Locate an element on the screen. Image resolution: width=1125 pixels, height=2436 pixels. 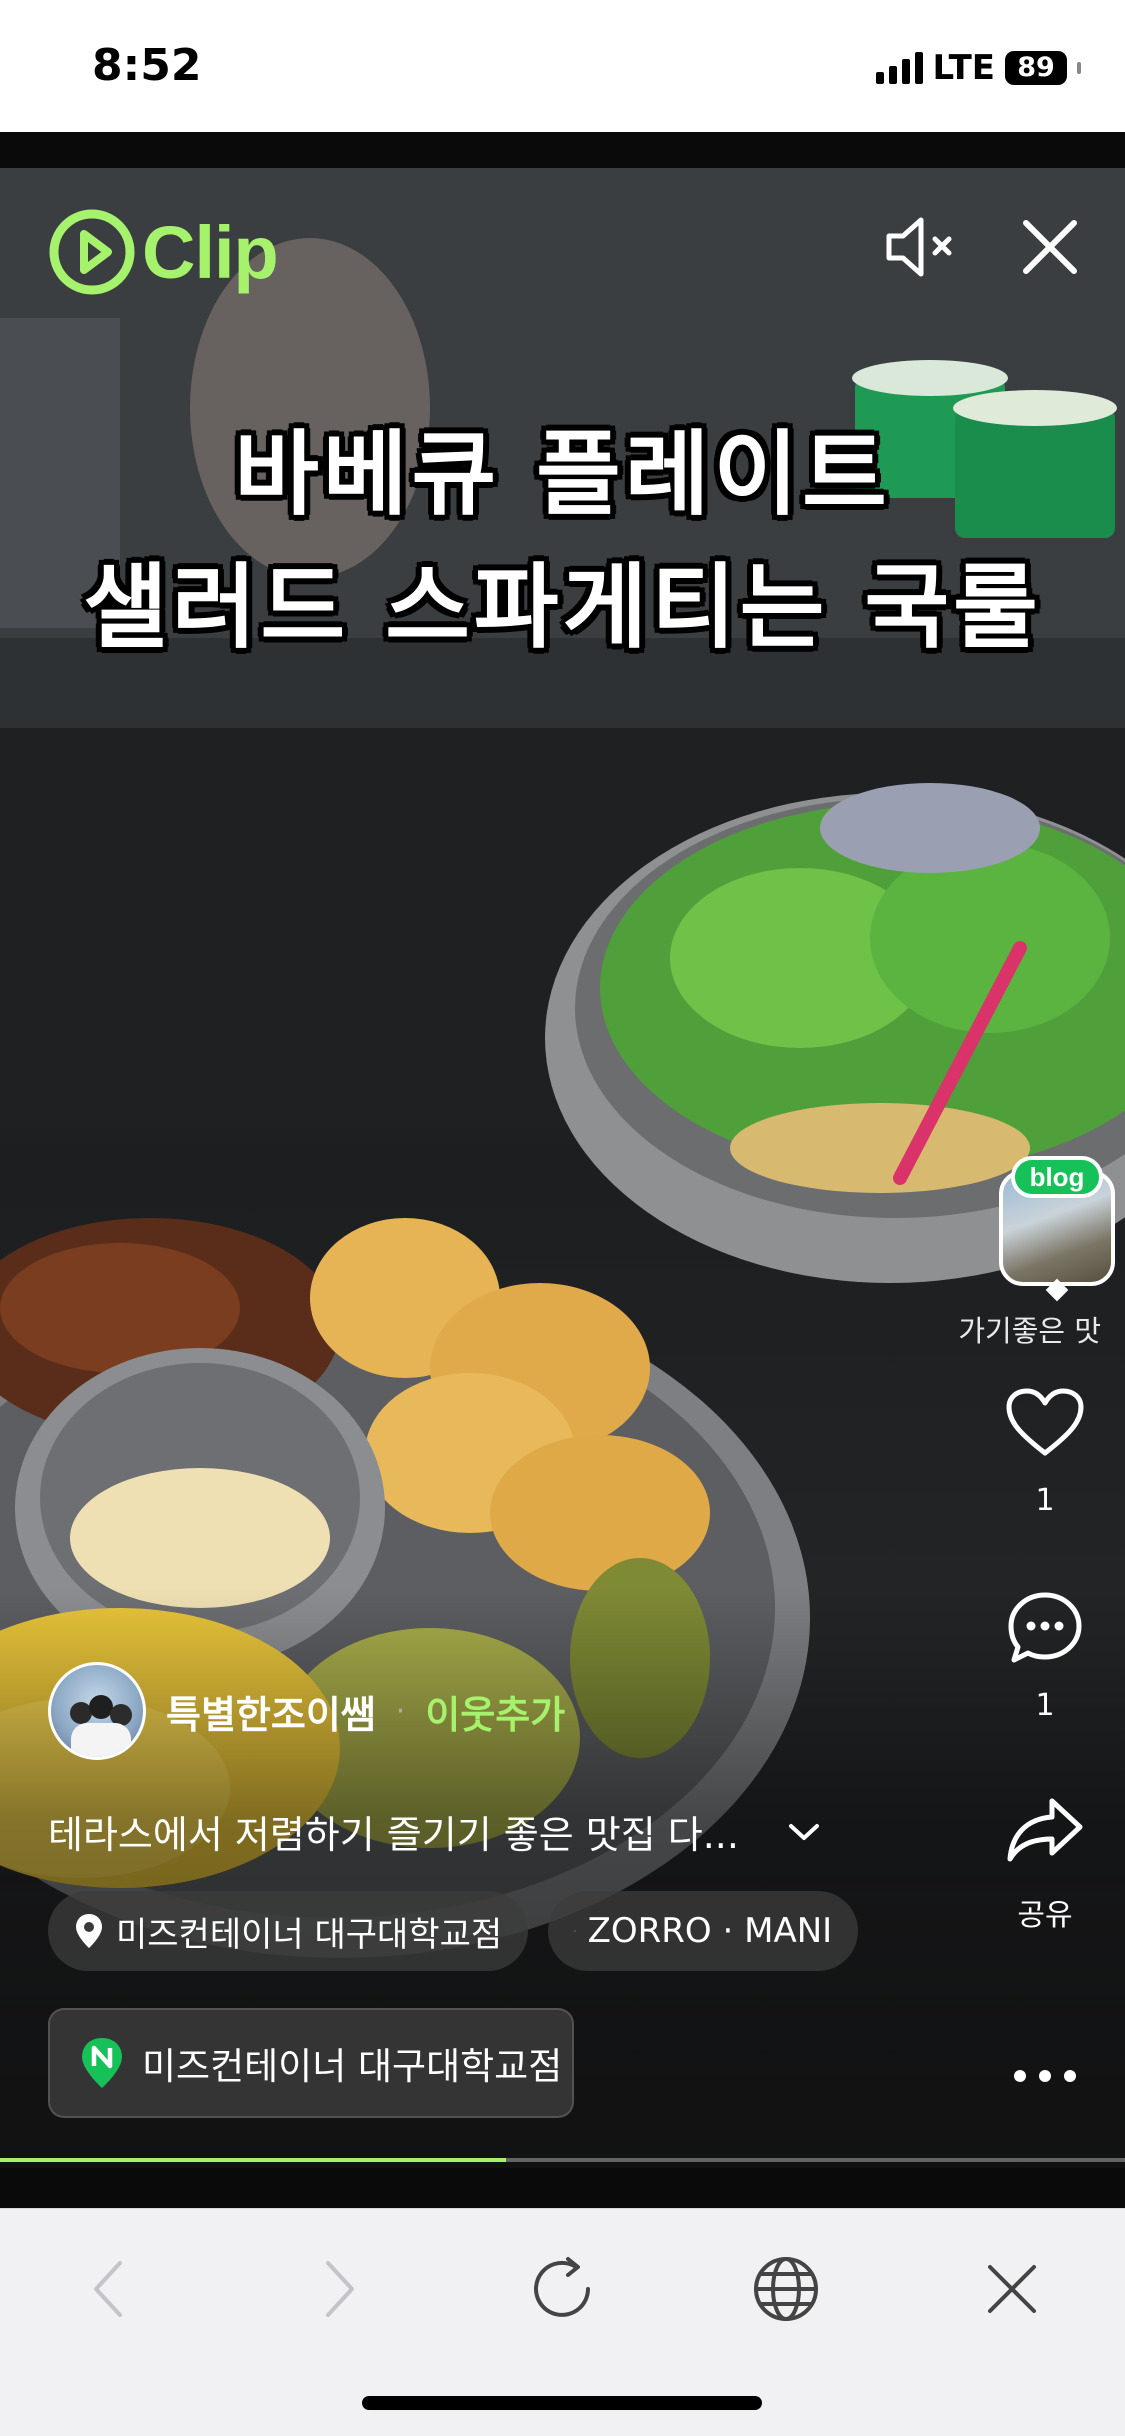
battery-tip is located at coordinates (1079, 68).